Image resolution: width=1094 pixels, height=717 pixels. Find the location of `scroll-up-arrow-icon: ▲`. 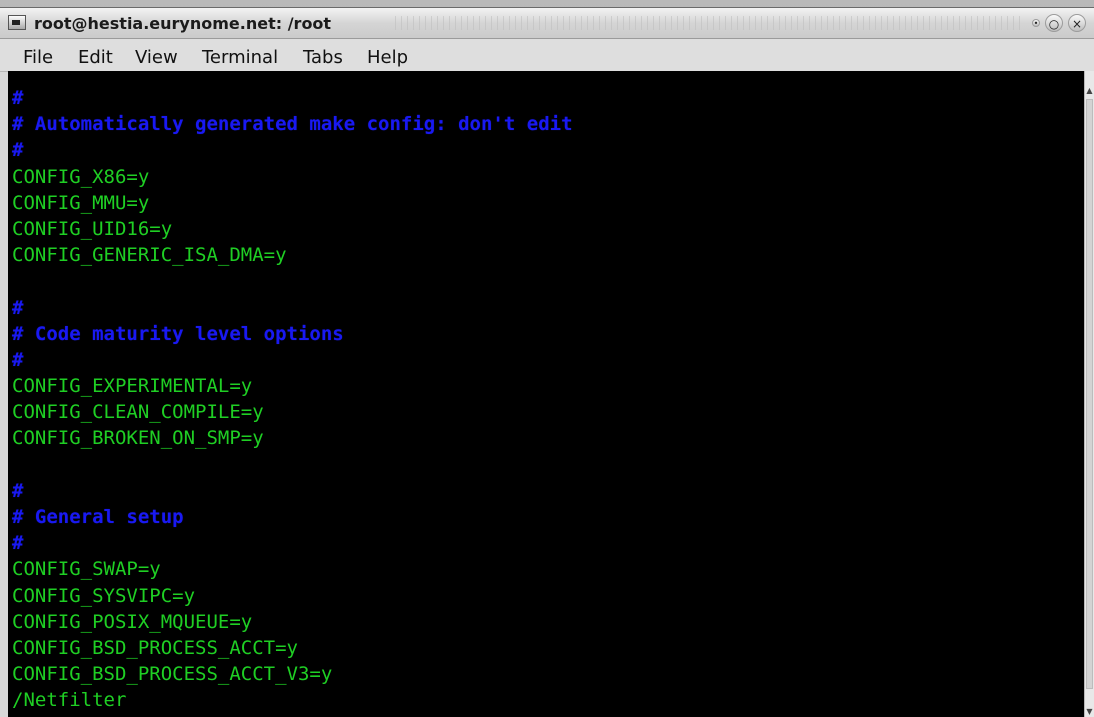

scroll-up-arrow-icon: ▲ is located at coordinates (1089, 91).